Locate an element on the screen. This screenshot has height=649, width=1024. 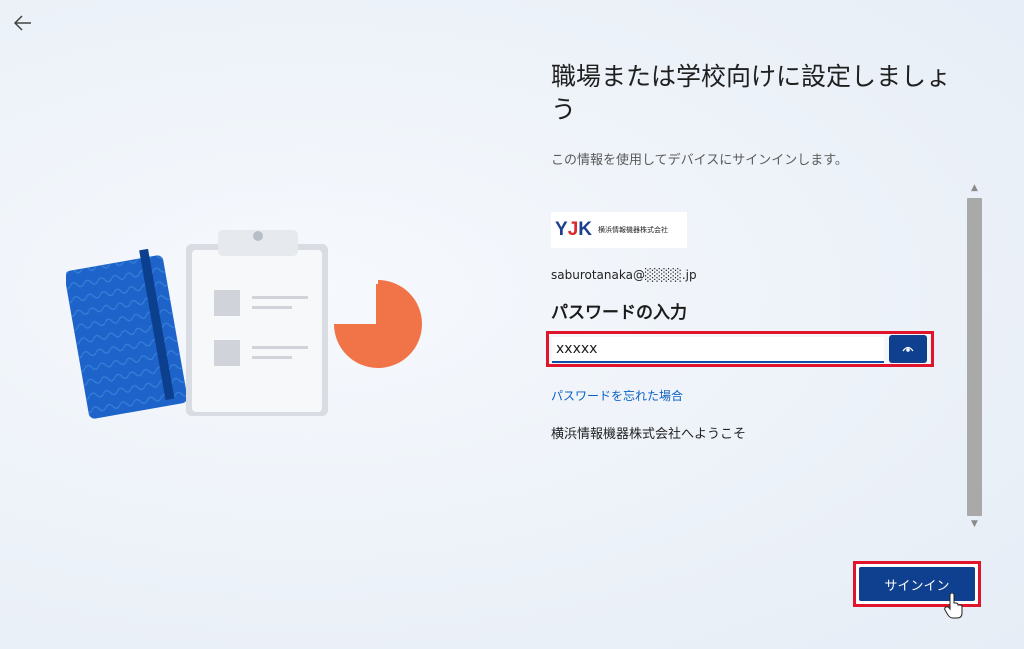
panel-scrollbar: ▲ ▼ is located at coordinates (974, 356).